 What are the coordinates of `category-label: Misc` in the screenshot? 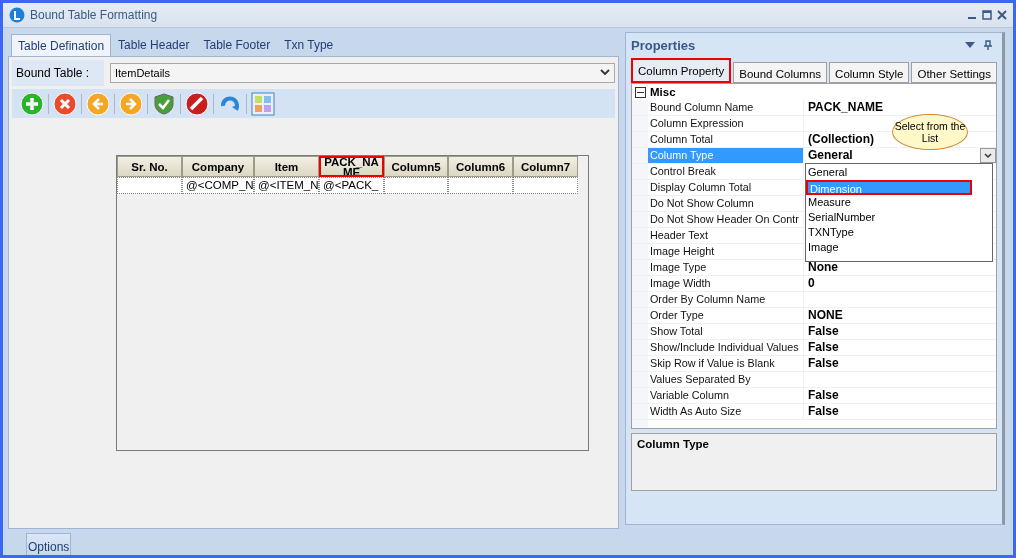 It's located at (662, 92).